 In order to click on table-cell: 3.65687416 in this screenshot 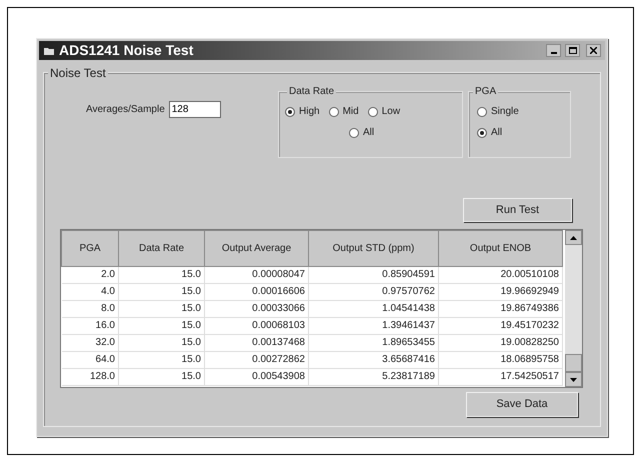, I will do `click(373, 360)`.